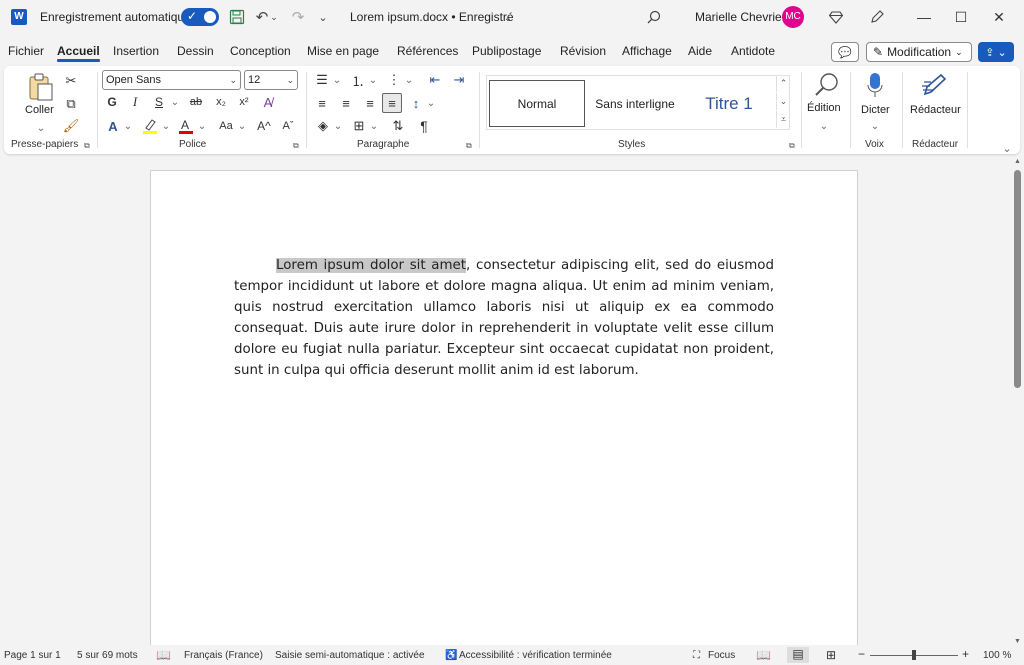 This screenshot has width=1024, height=665. Describe the element at coordinates (783, 101) in the screenshot. I see `styles-scroll-down-icon: ⌄` at that location.